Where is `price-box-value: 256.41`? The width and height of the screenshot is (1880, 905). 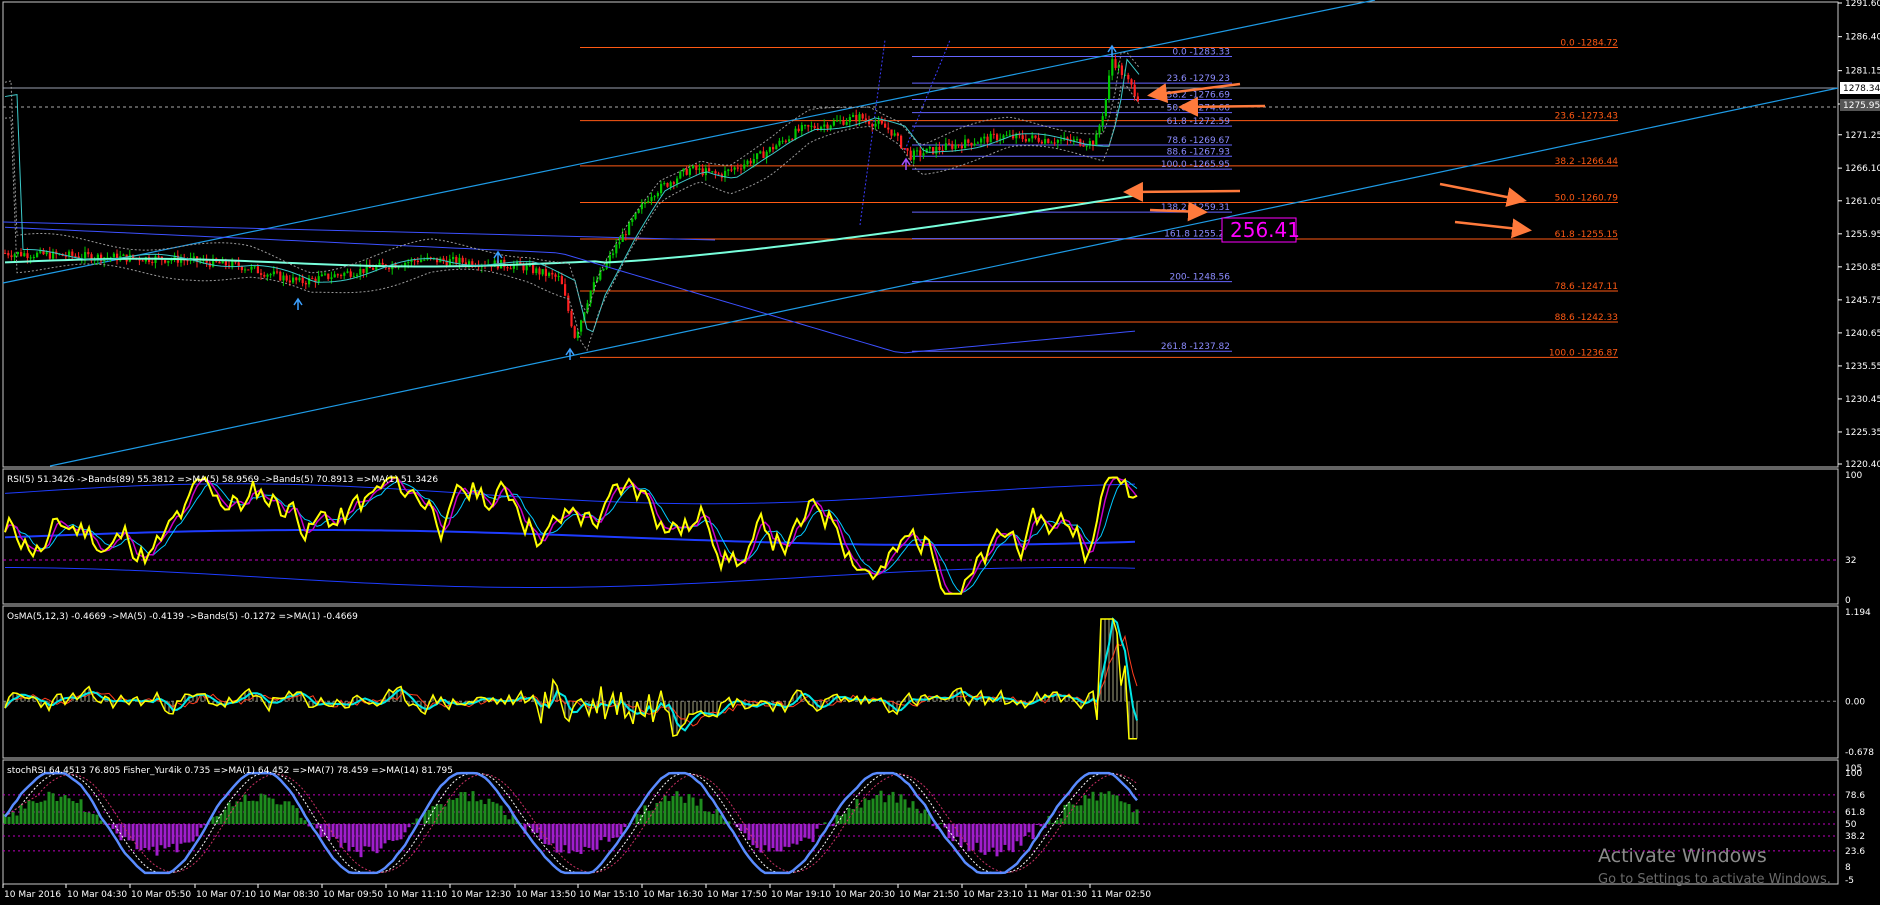
price-box-value: 256.41 is located at coordinates (1265, 230).